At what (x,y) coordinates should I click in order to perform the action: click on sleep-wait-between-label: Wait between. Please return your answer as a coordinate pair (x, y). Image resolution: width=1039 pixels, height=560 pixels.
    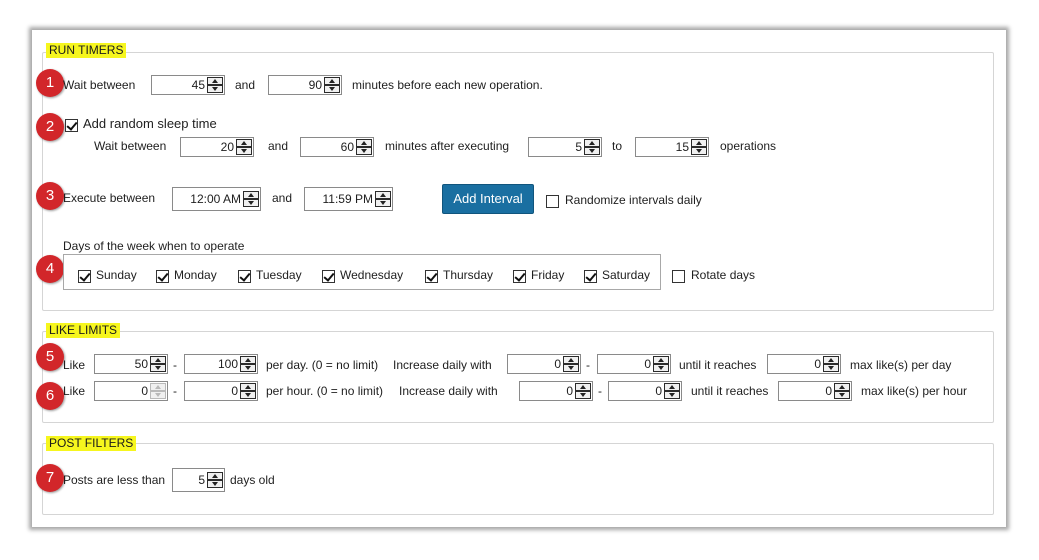
    Looking at the image, I should click on (130, 146).